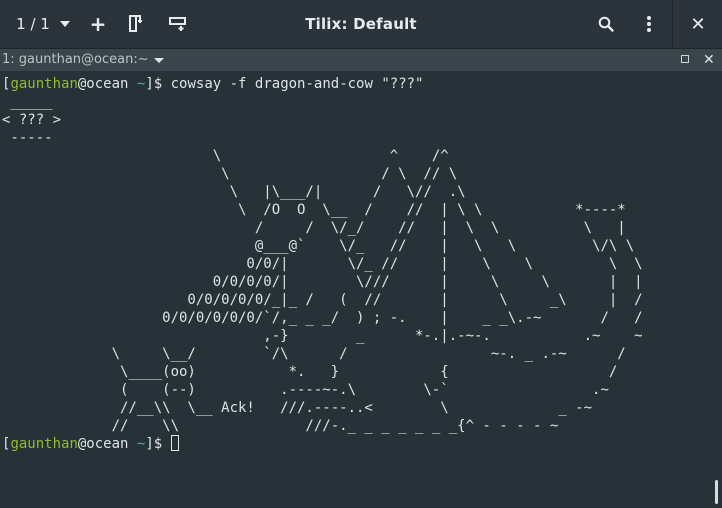  I want to click on close-icon: ✕, so click(698, 24).